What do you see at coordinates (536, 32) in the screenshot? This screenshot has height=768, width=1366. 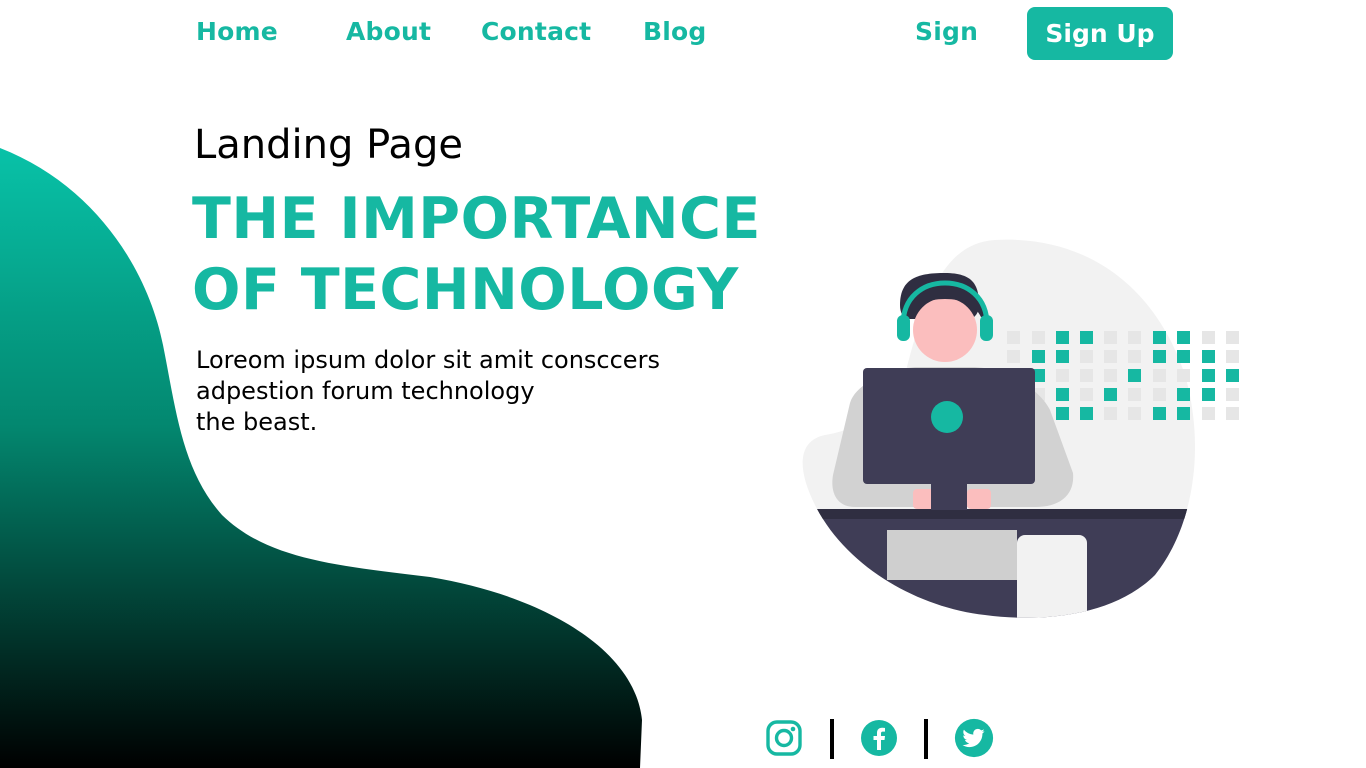 I see `nav-contact-link: Contact` at bounding box center [536, 32].